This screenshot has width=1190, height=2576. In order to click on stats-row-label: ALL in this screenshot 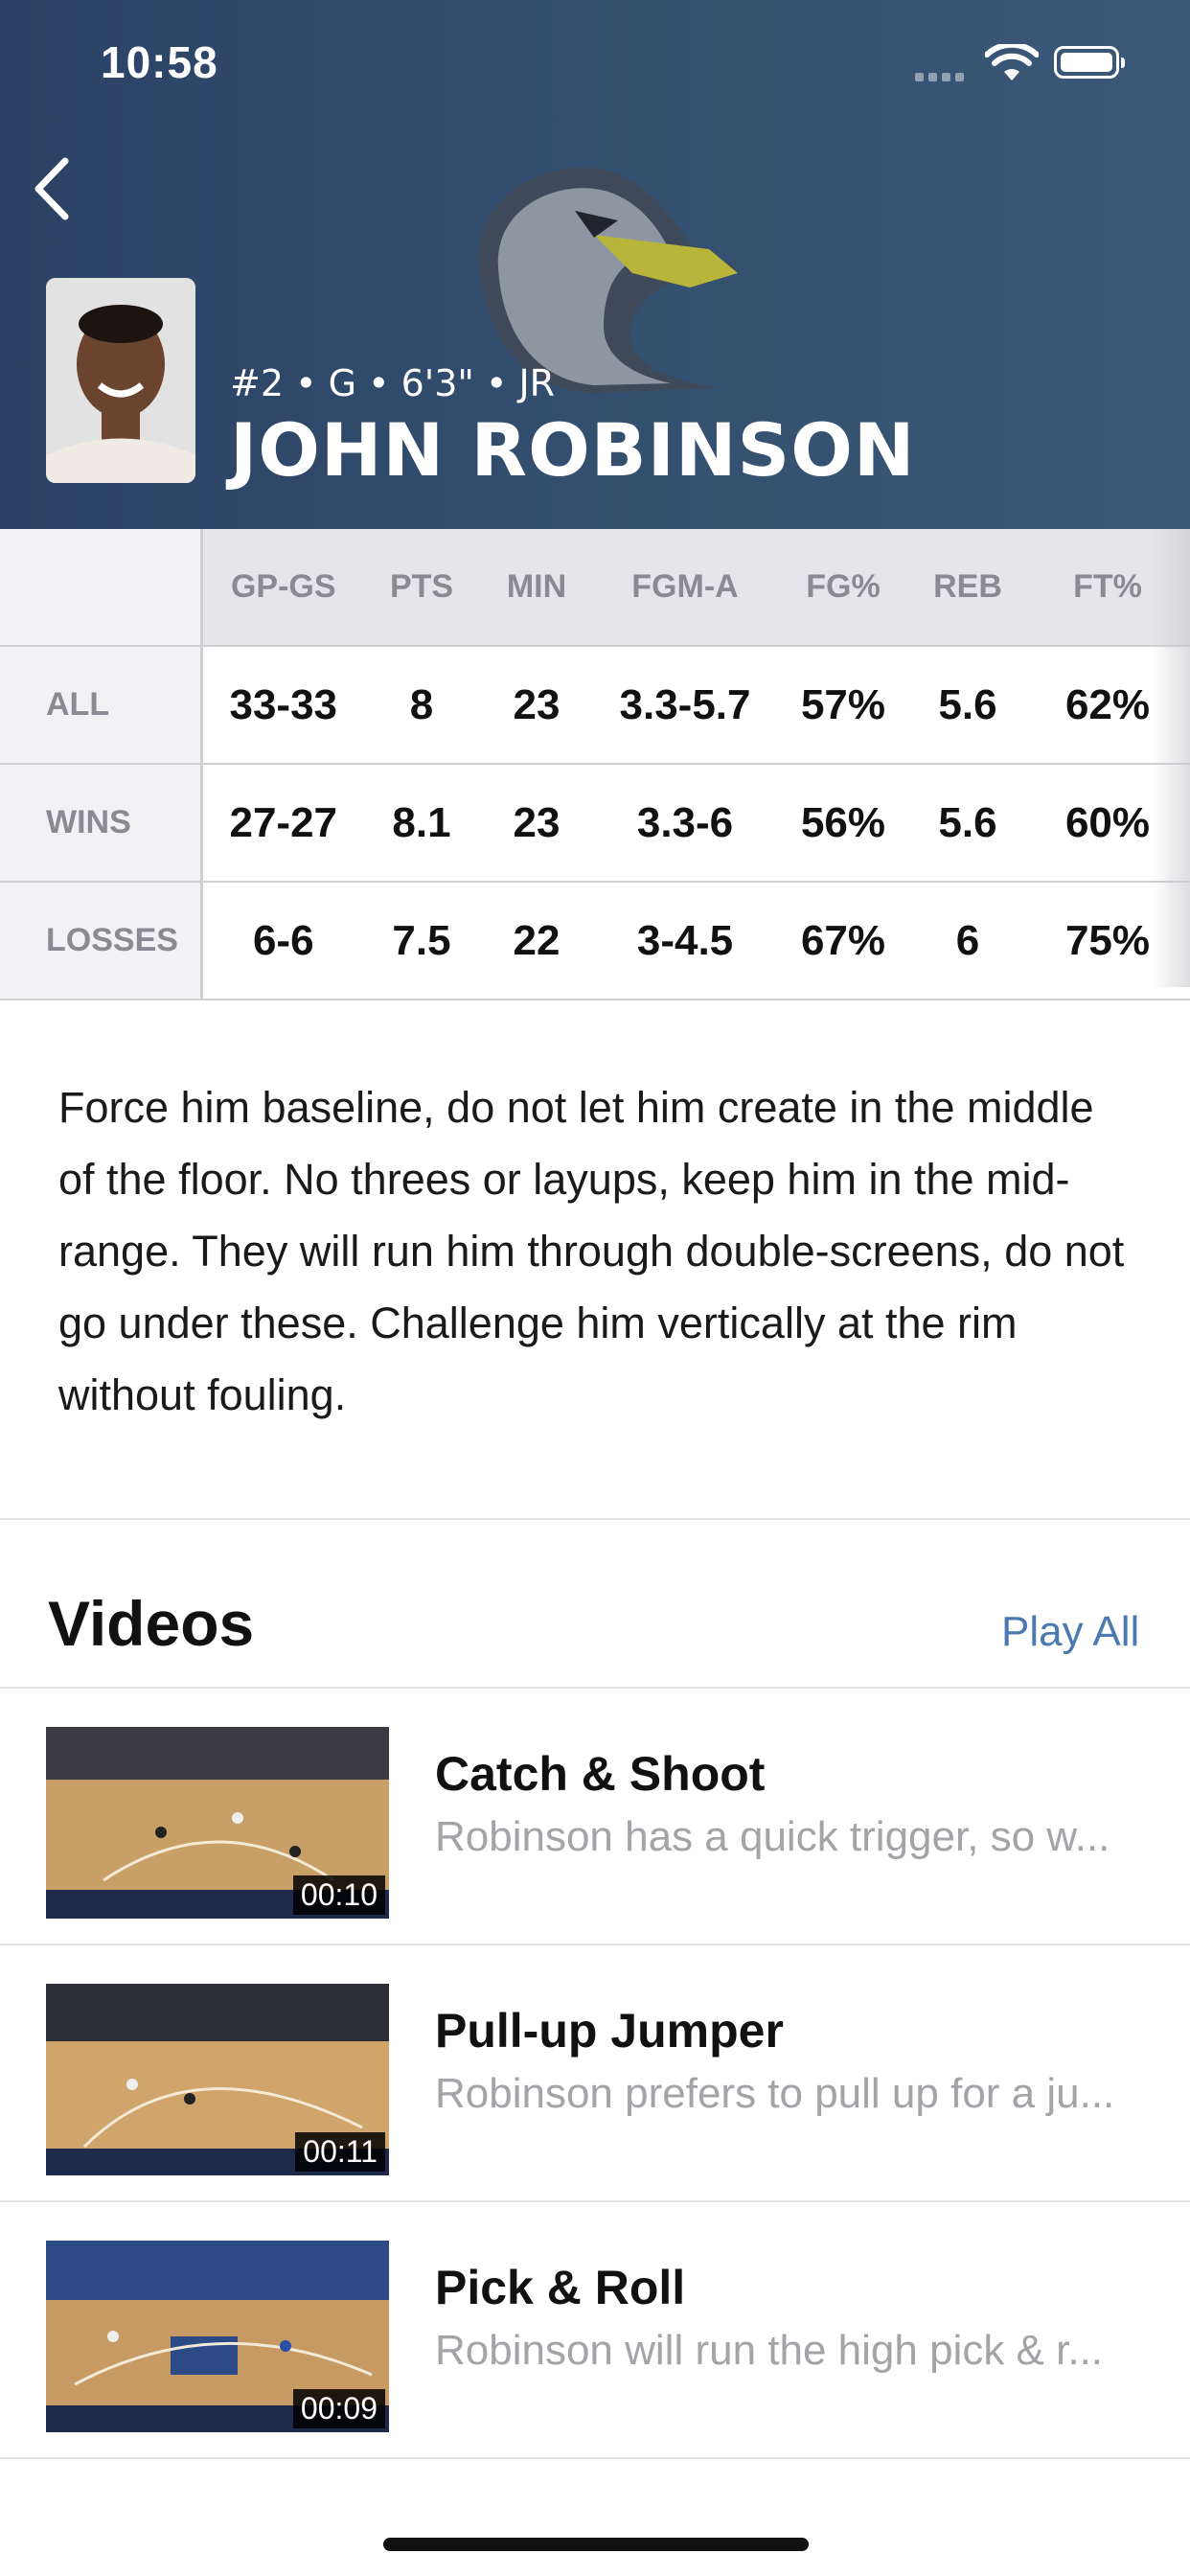, I will do `click(101, 705)`.